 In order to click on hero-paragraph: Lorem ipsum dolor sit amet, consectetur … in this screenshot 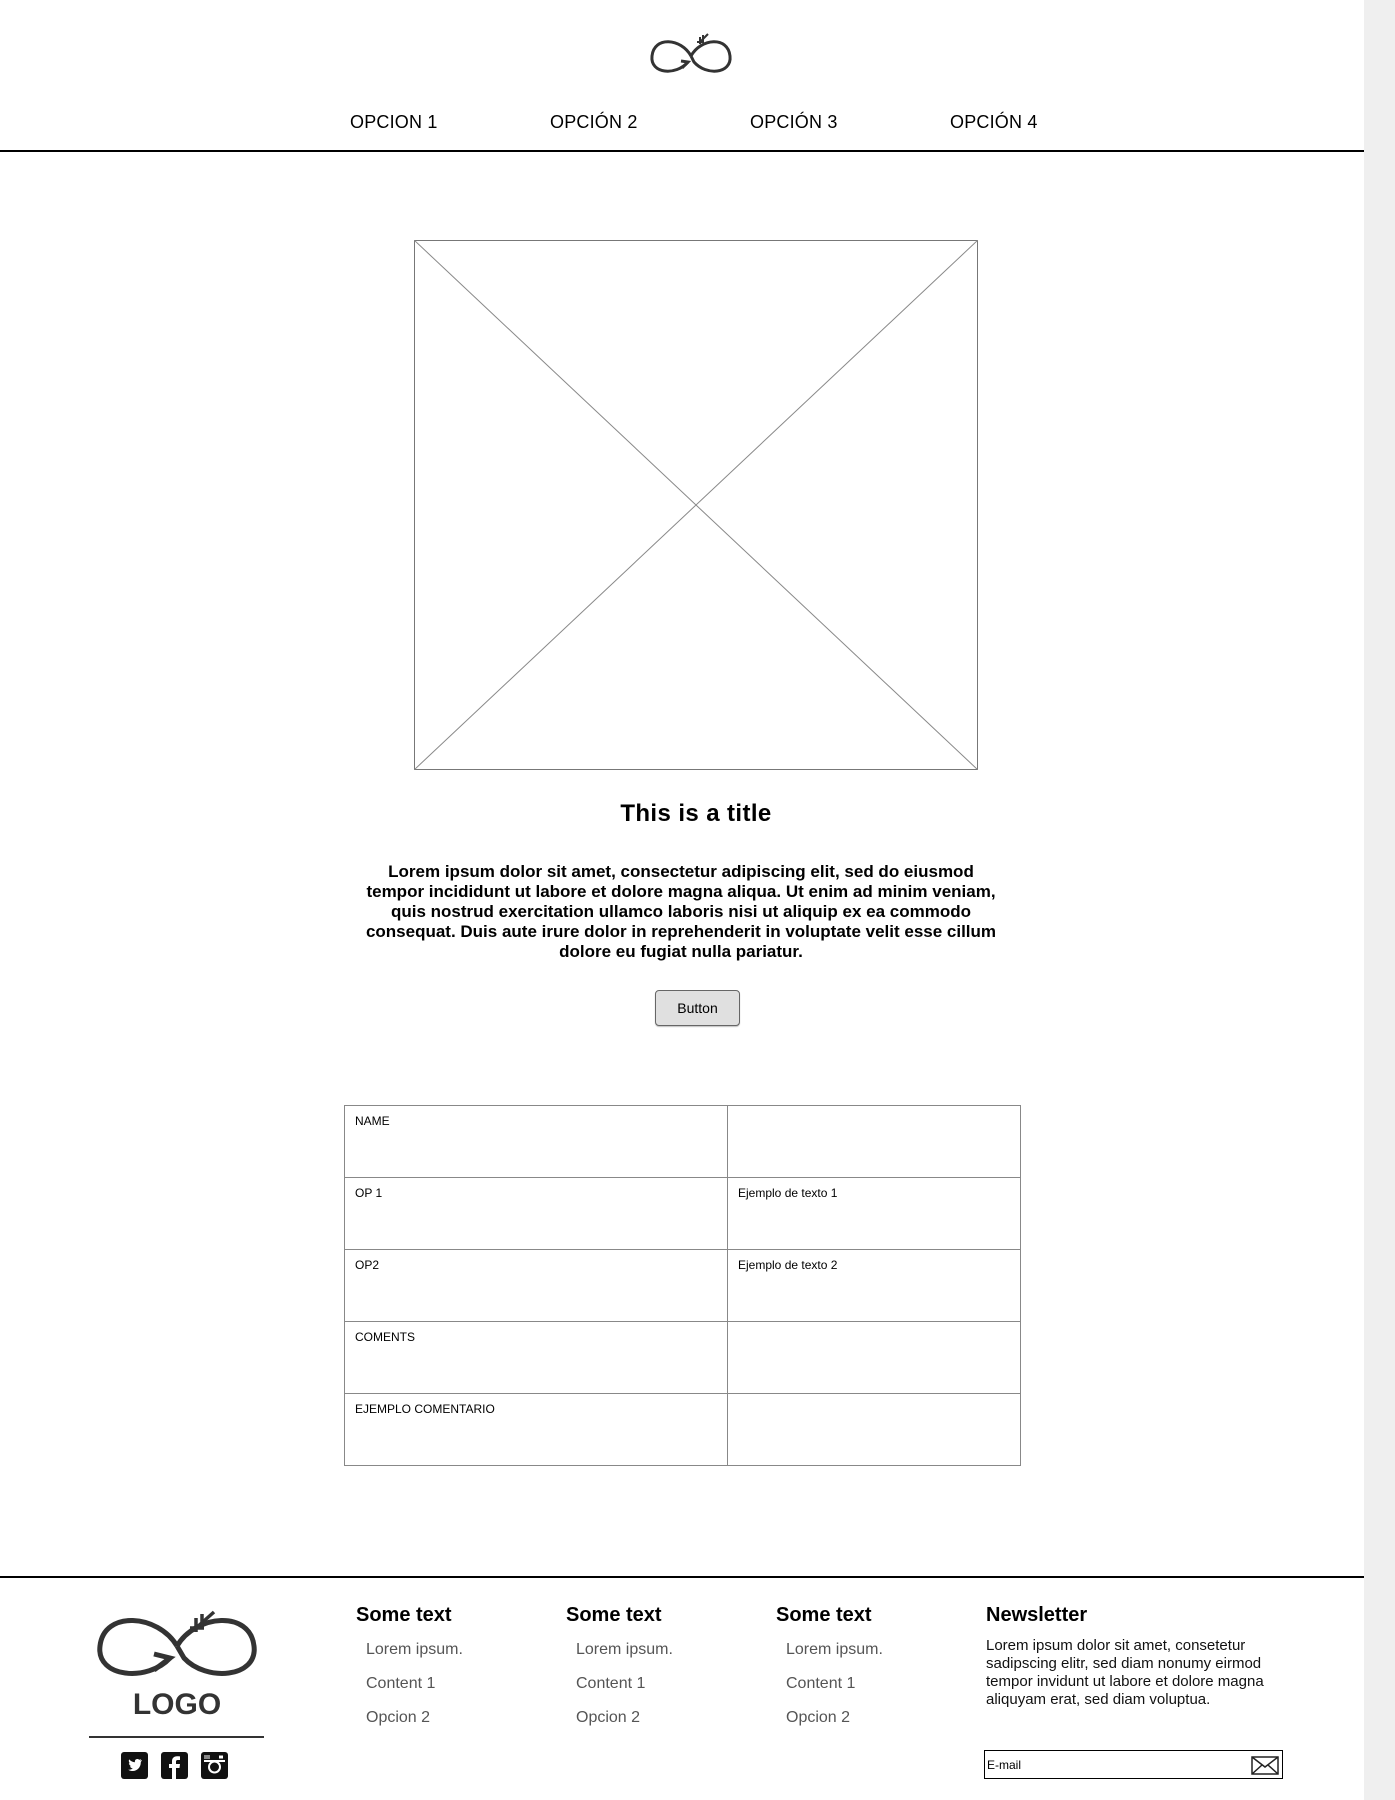, I will do `click(681, 911)`.